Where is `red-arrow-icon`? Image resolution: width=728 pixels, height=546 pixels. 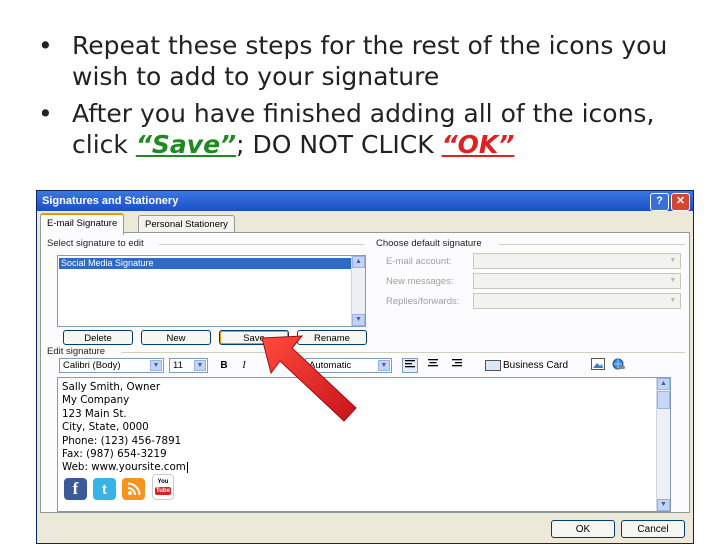
red-arrow-icon is located at coordinates (309, 378).